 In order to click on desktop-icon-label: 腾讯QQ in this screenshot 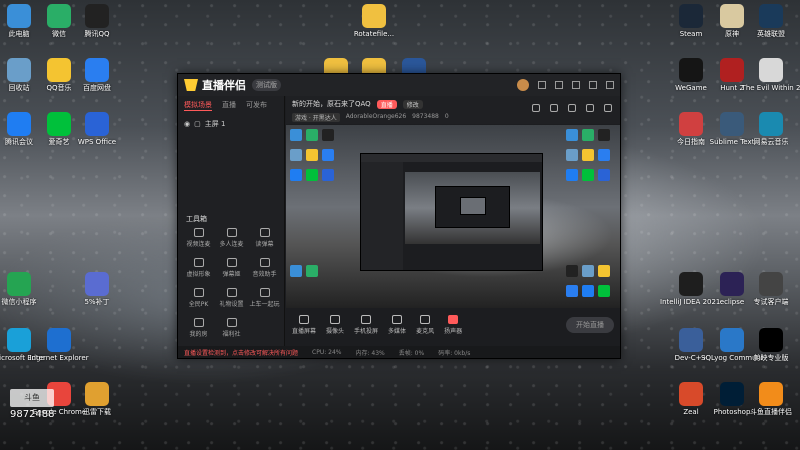, I will do `click(97, 34)`.